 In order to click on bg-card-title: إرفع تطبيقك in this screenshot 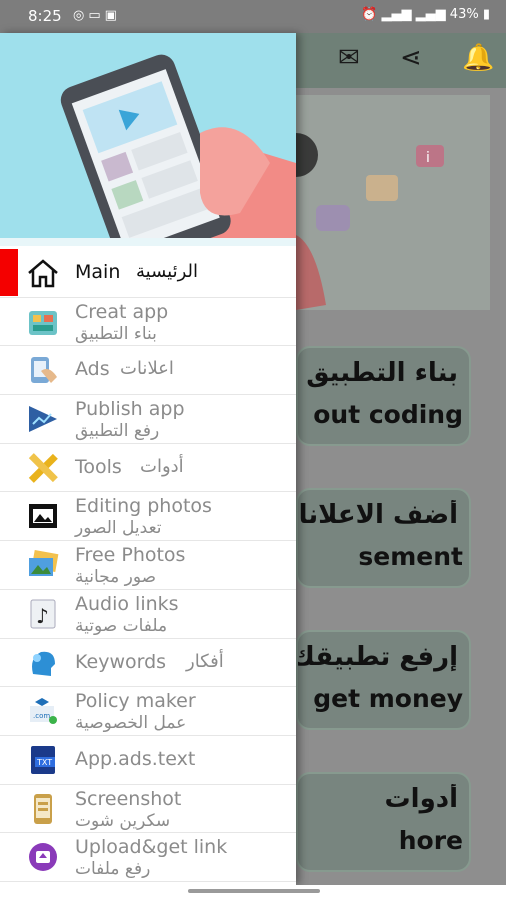, I will do `click(378, 657)`.